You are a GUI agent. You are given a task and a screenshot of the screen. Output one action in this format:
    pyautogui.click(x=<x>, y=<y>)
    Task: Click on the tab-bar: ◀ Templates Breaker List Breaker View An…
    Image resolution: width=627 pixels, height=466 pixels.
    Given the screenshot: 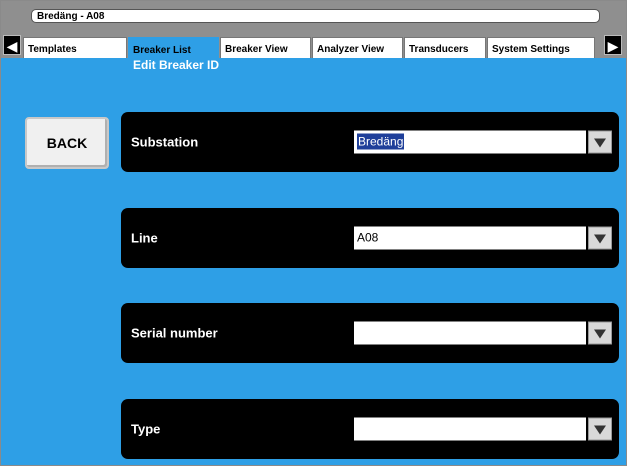 What is the action you would take?
    pyautogui.click(x=313, y=46)
    